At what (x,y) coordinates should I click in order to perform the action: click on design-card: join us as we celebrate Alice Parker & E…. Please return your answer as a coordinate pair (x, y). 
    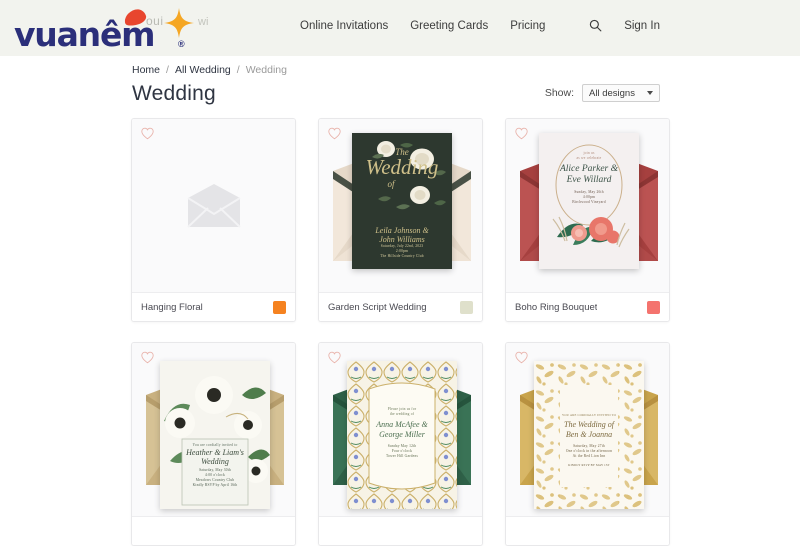
    Looking at the image, I should click on (587, 220).